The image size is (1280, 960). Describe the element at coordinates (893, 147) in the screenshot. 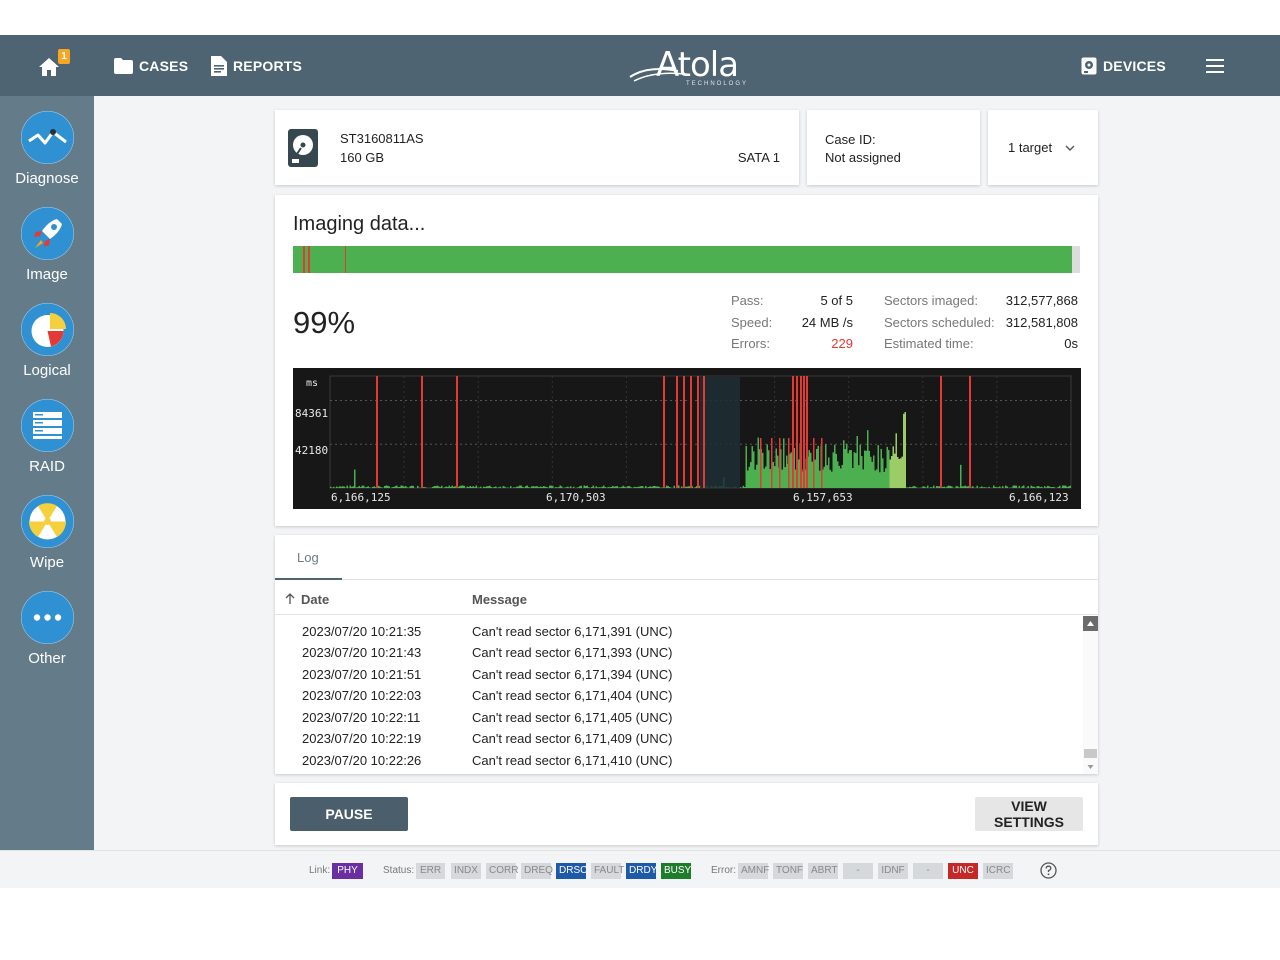

I see `case-card: Case ID: Not assigned` at that location.